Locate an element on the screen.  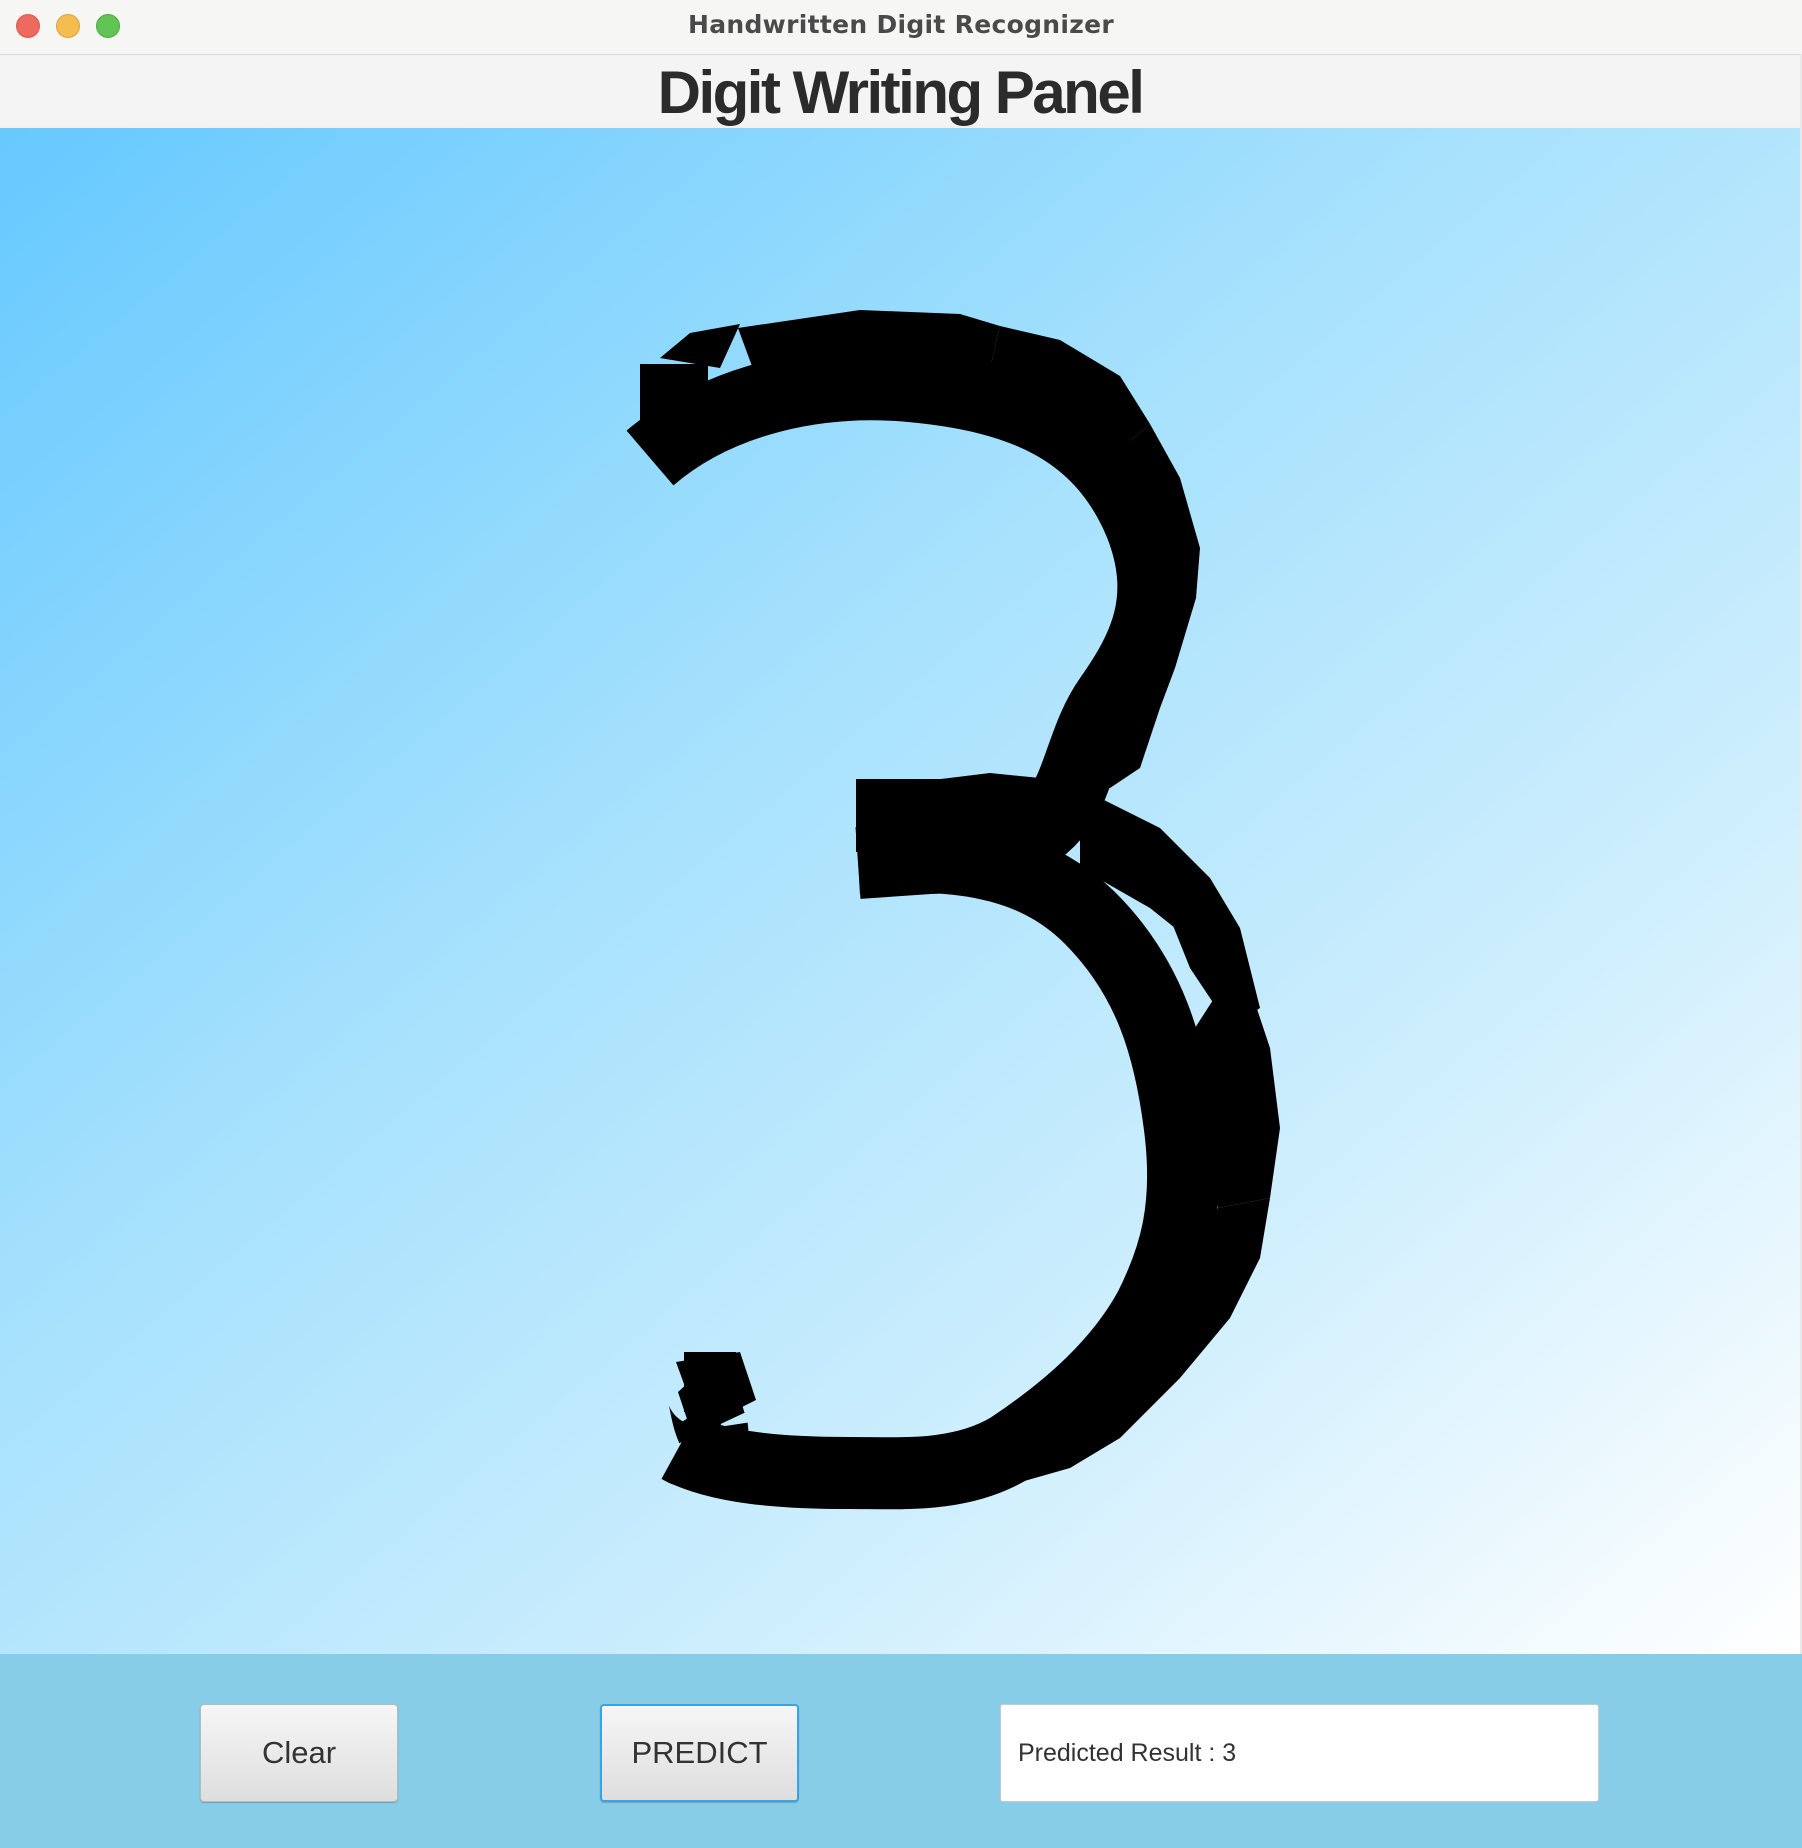
predicted-result-field: Predicted Result : 3 is located at coordinates (1299, 1753).